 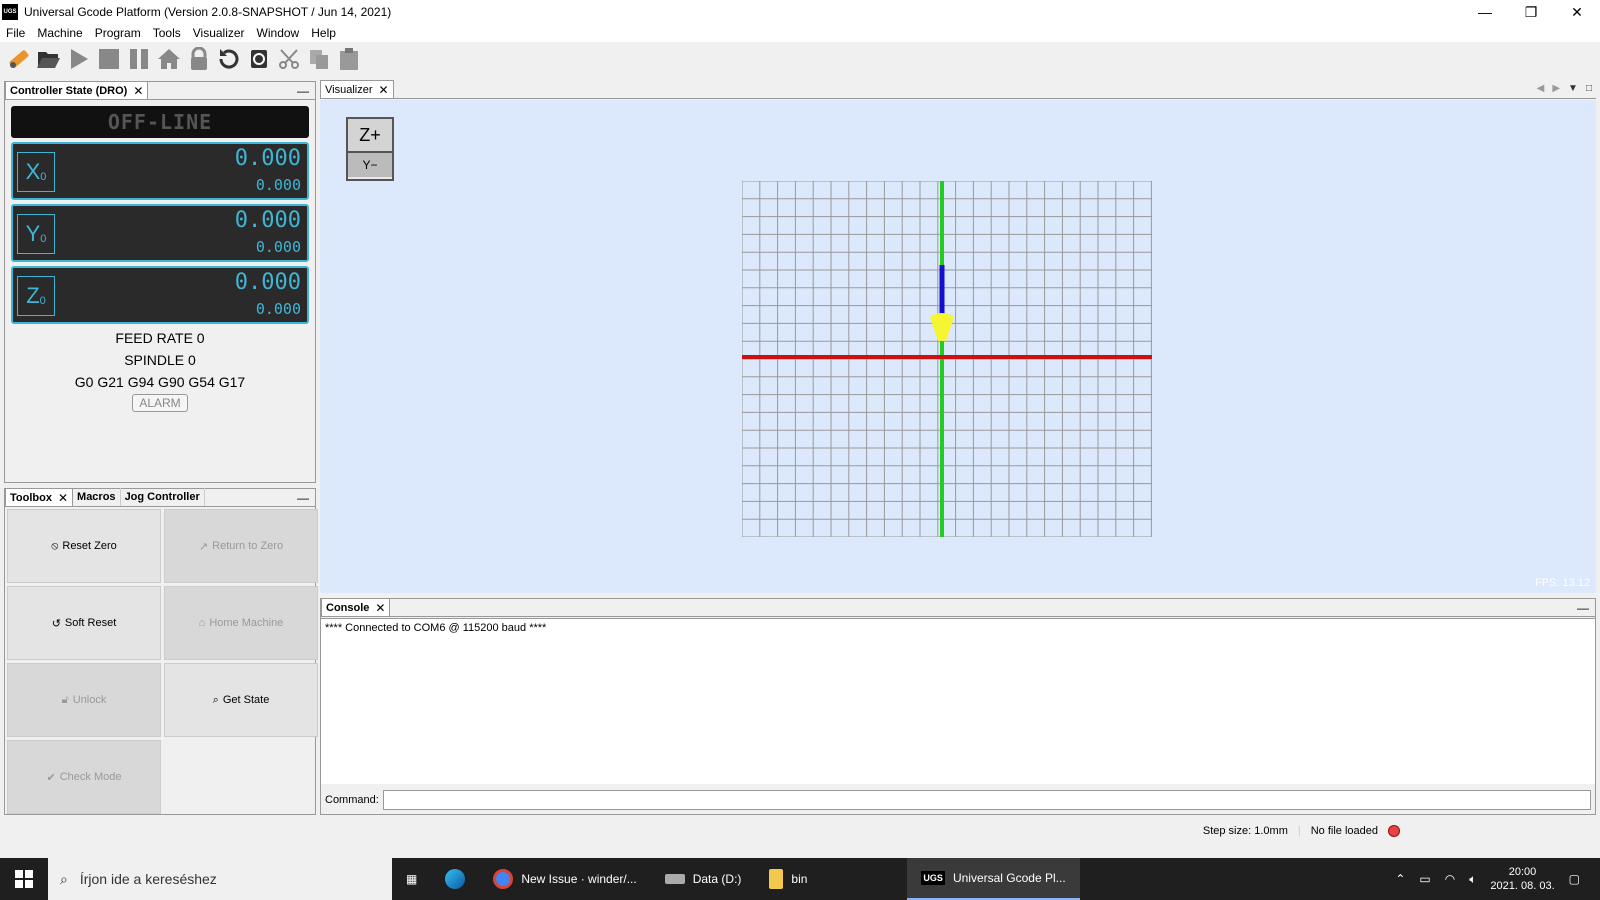 I want to click on paste-icon, so click(x=349, y=59).